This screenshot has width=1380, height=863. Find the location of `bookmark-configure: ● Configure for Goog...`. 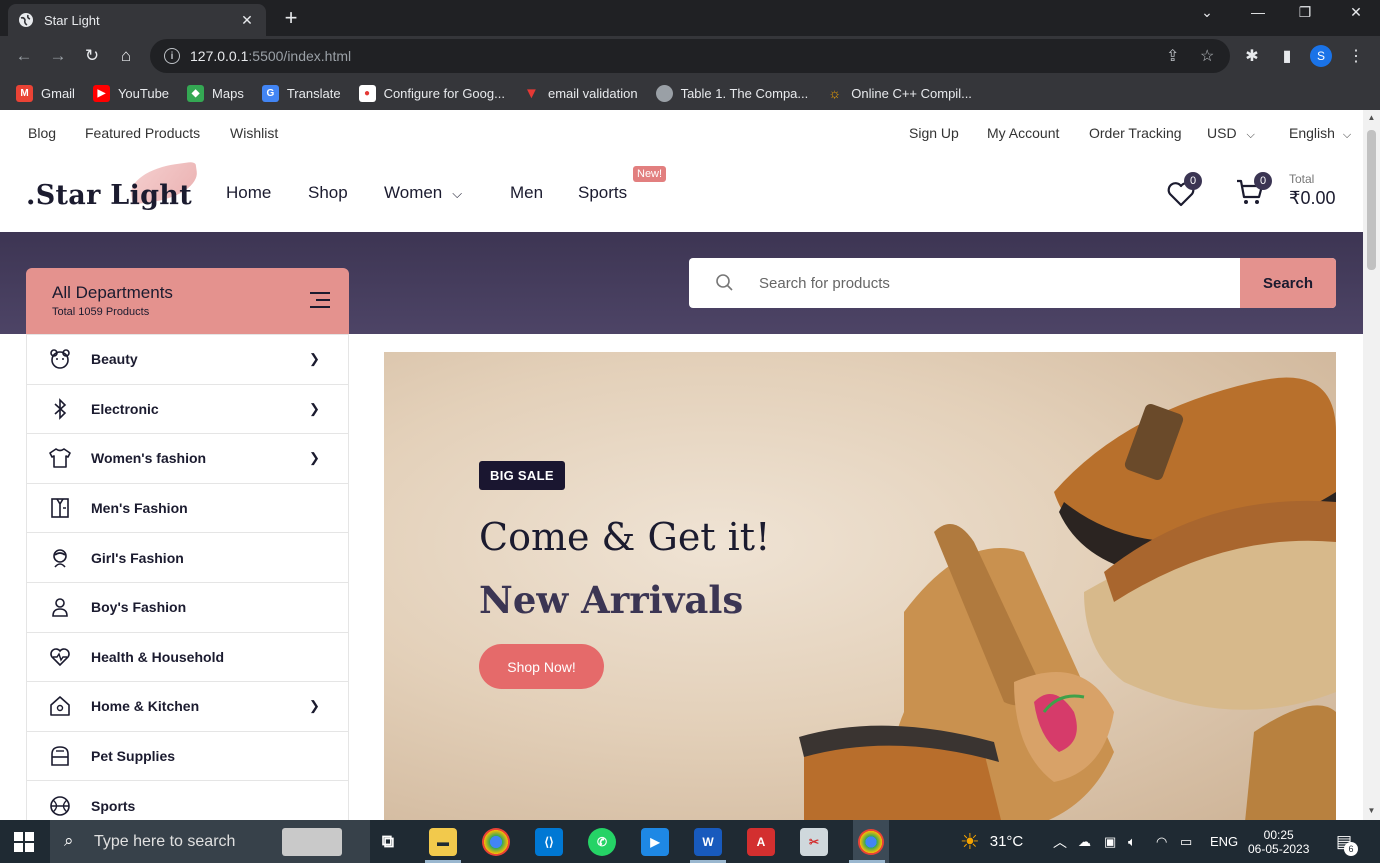

bookmark-configure: ● Configure for Goog... is located at coordinates (431, 93).